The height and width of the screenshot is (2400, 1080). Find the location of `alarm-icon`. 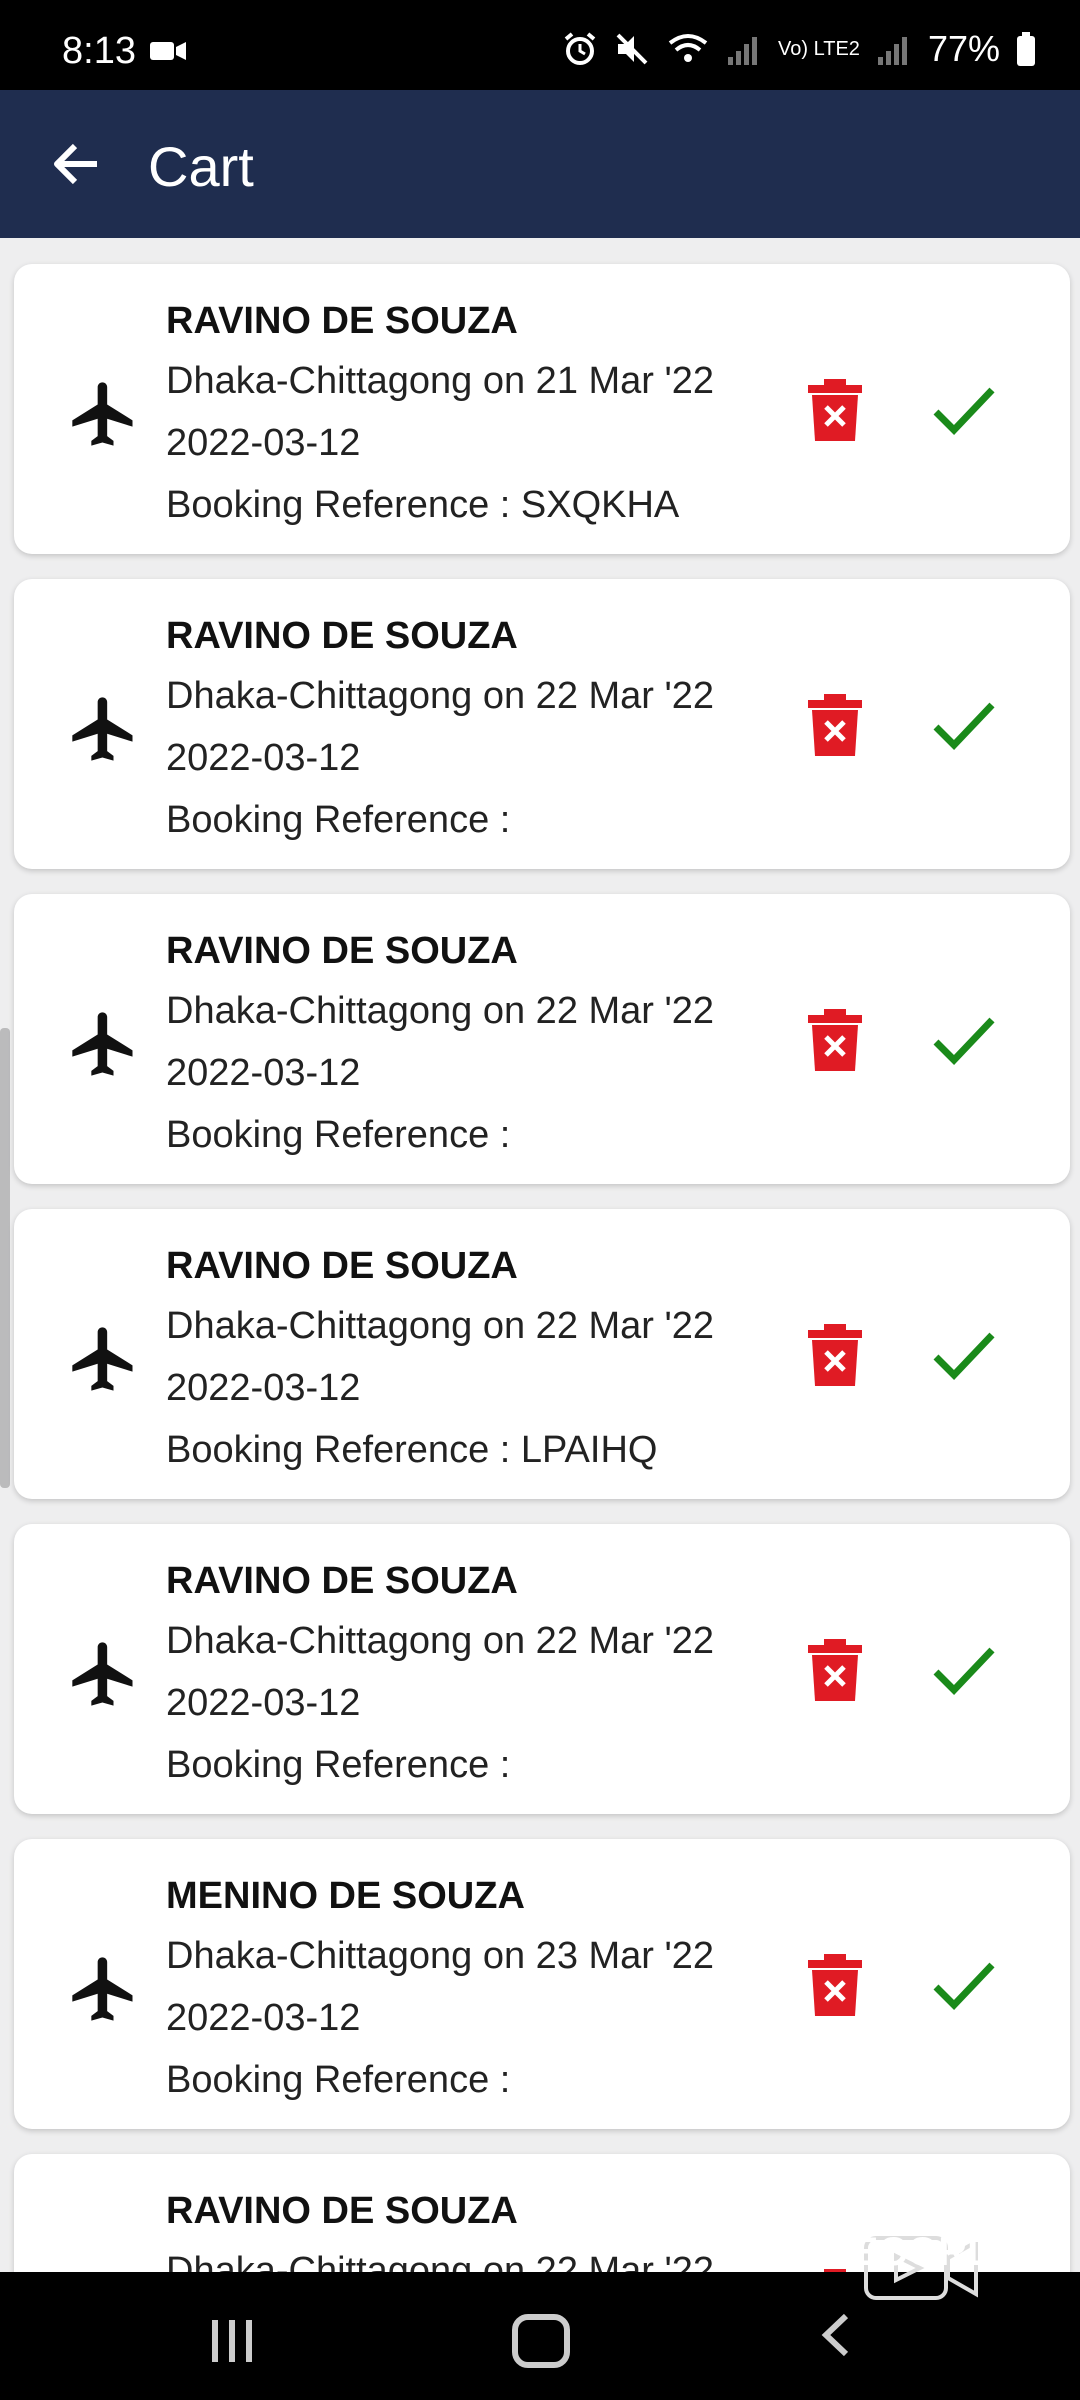

alarm-icon is located at coordinates (580, 48).